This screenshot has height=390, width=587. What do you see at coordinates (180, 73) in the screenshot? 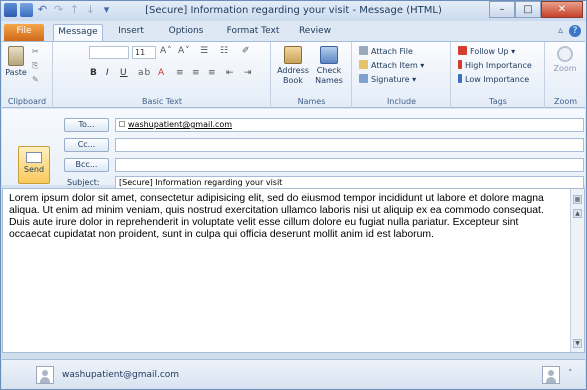
I see `align-left-icon: ≡` at bounding box center [180, 73].